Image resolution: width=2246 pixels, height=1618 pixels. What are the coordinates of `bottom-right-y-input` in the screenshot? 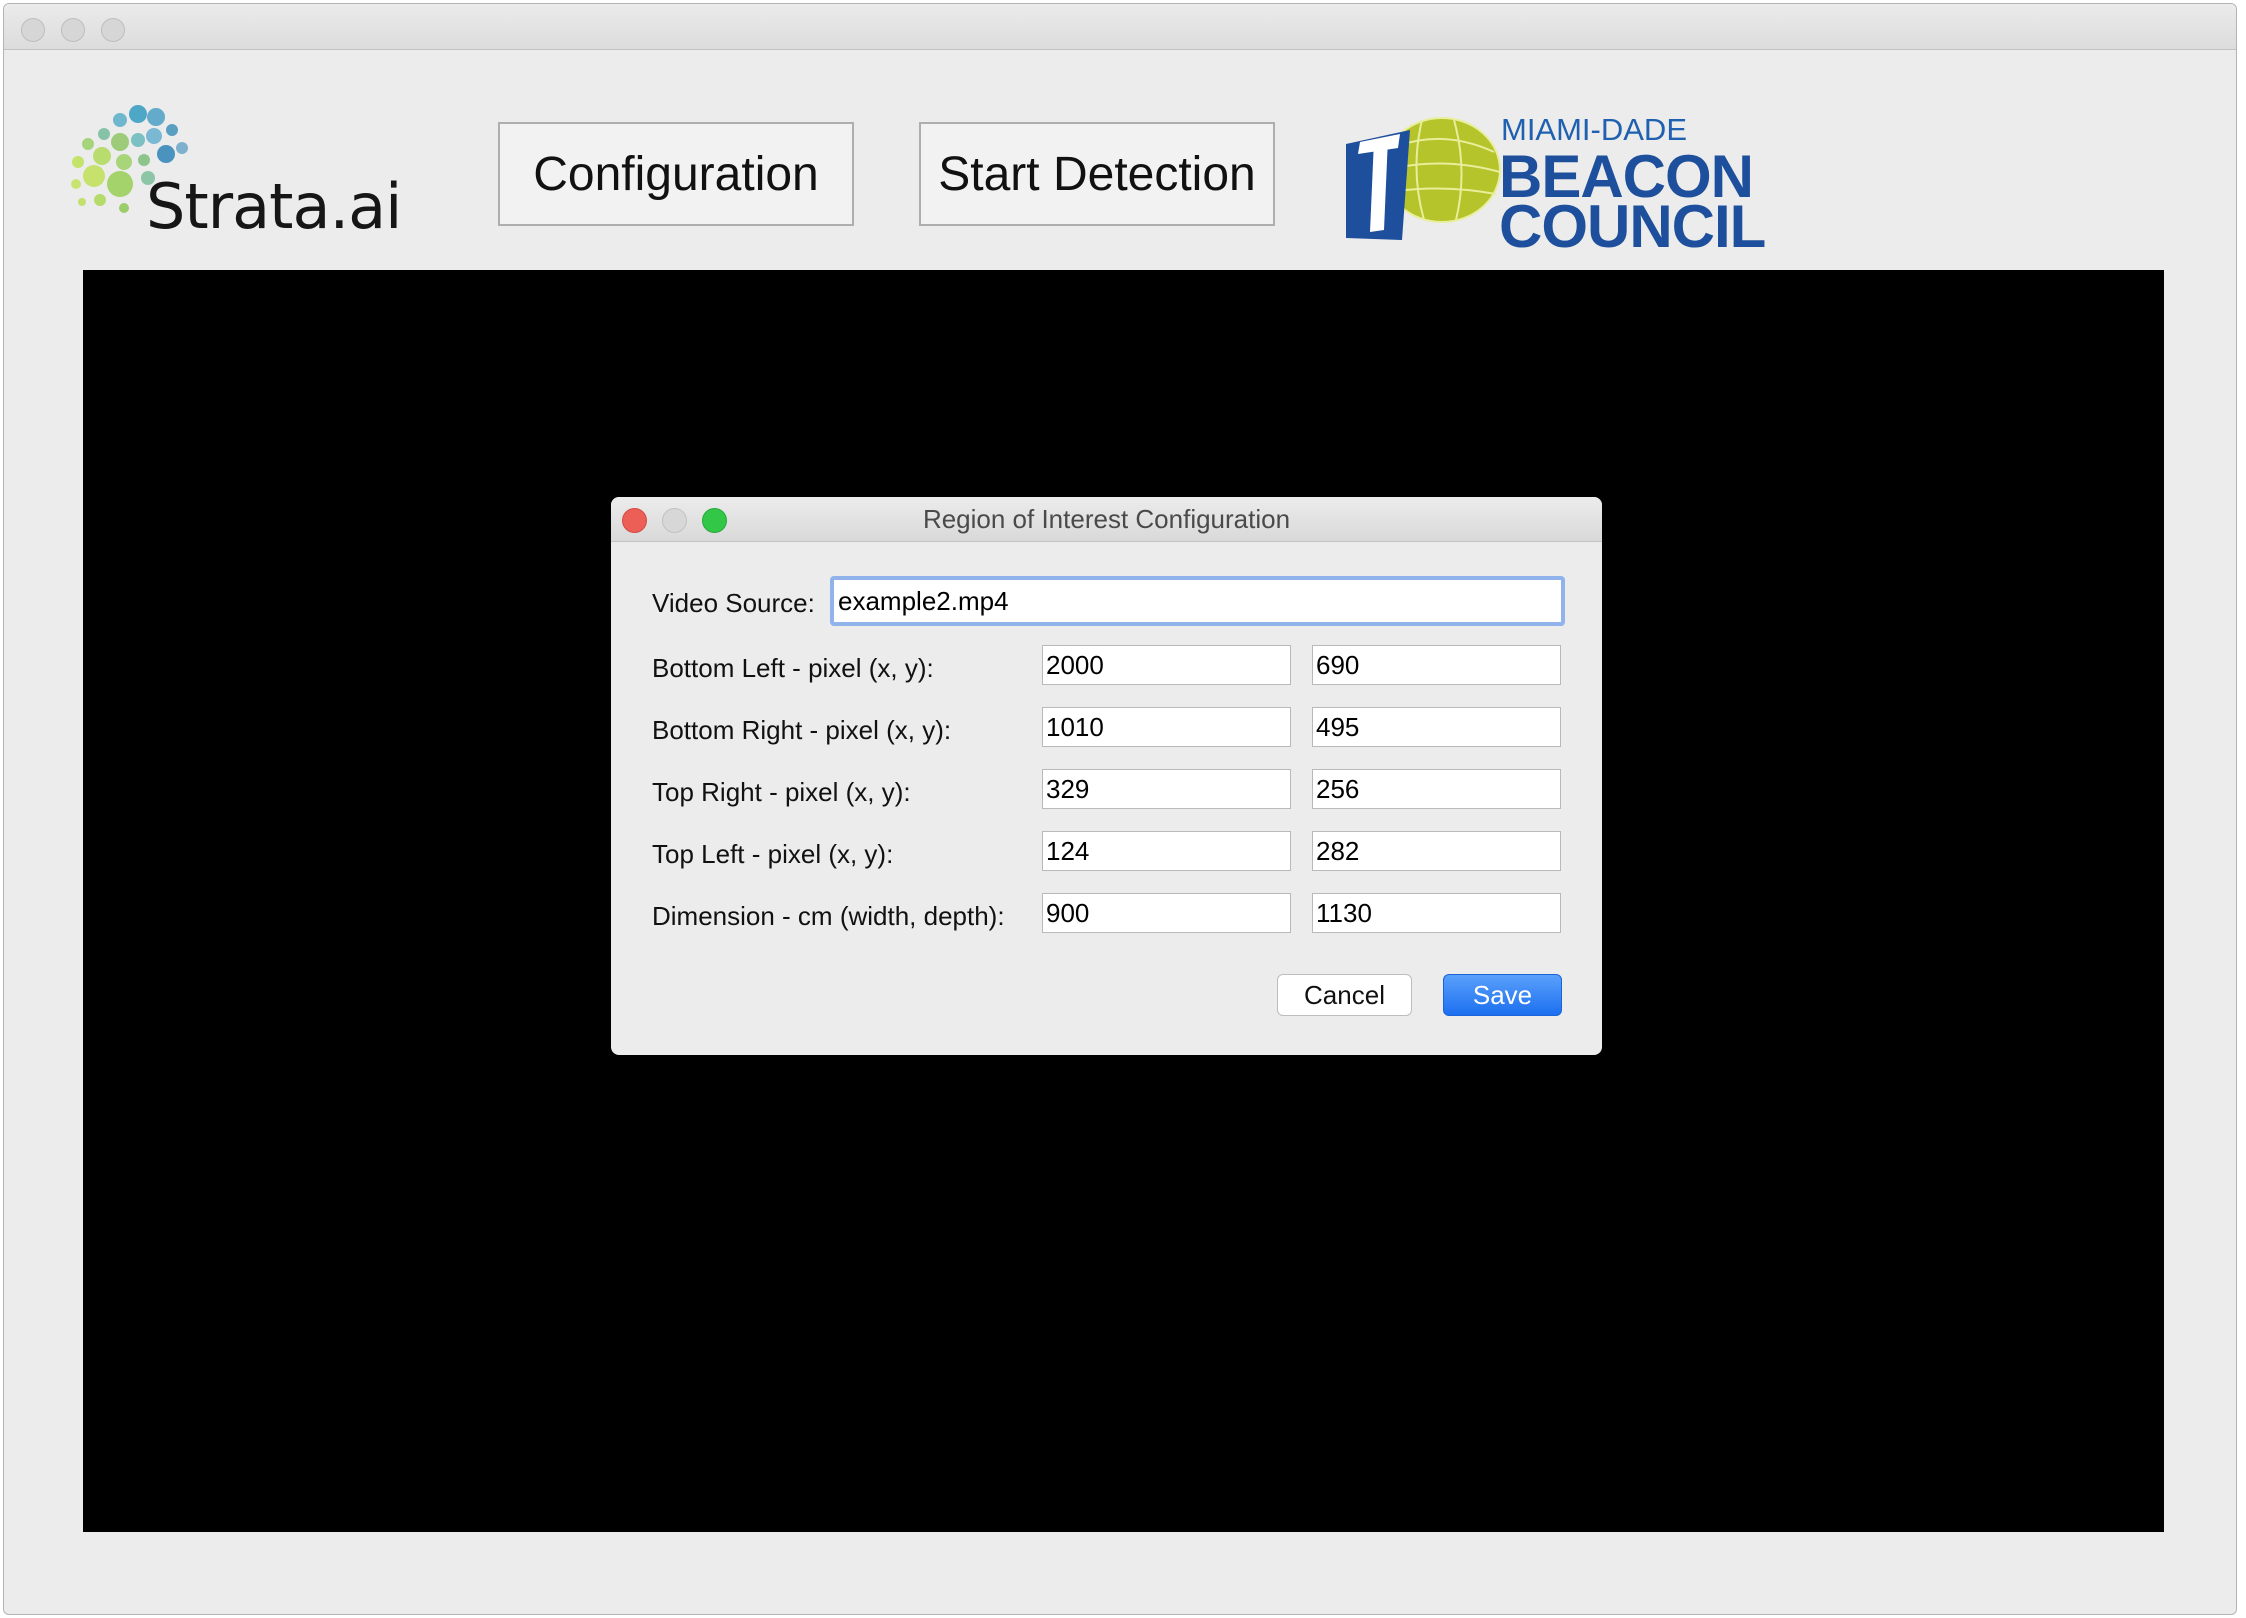 It's located at (1436, 727).